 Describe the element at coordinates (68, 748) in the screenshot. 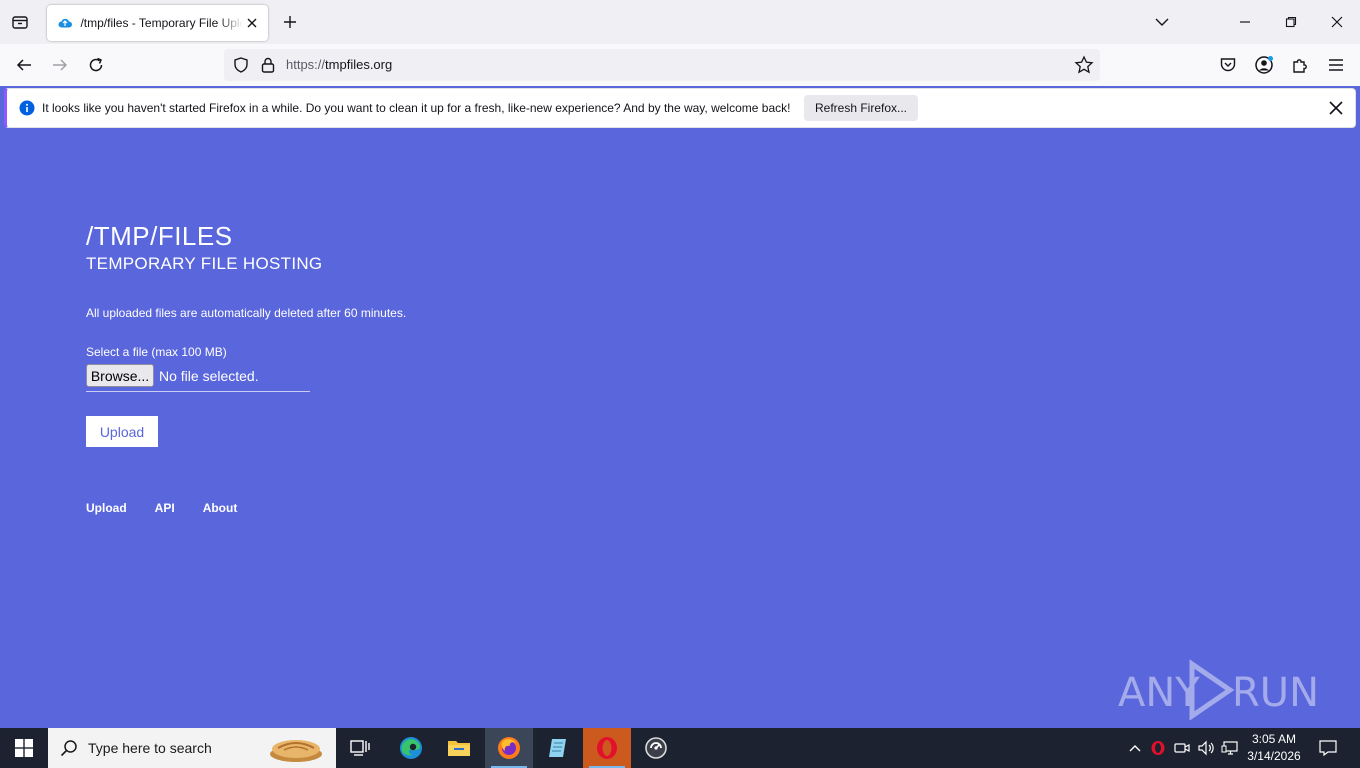

I see `search-icon` at that location.